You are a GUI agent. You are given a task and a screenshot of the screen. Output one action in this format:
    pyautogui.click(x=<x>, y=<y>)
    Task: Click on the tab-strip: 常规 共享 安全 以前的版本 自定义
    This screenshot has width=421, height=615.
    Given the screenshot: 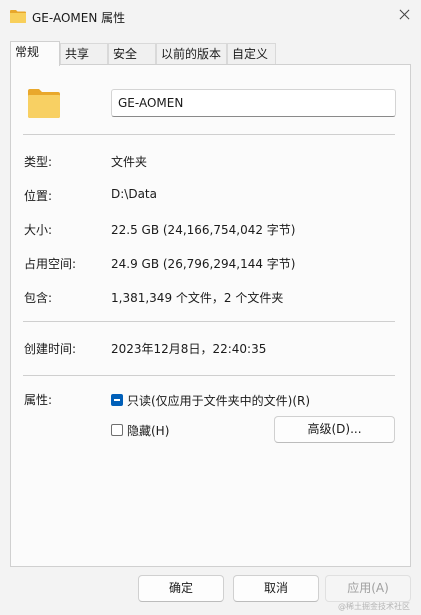 What is the action you would take?
    pyautogui.click(x=210, y=53)
    